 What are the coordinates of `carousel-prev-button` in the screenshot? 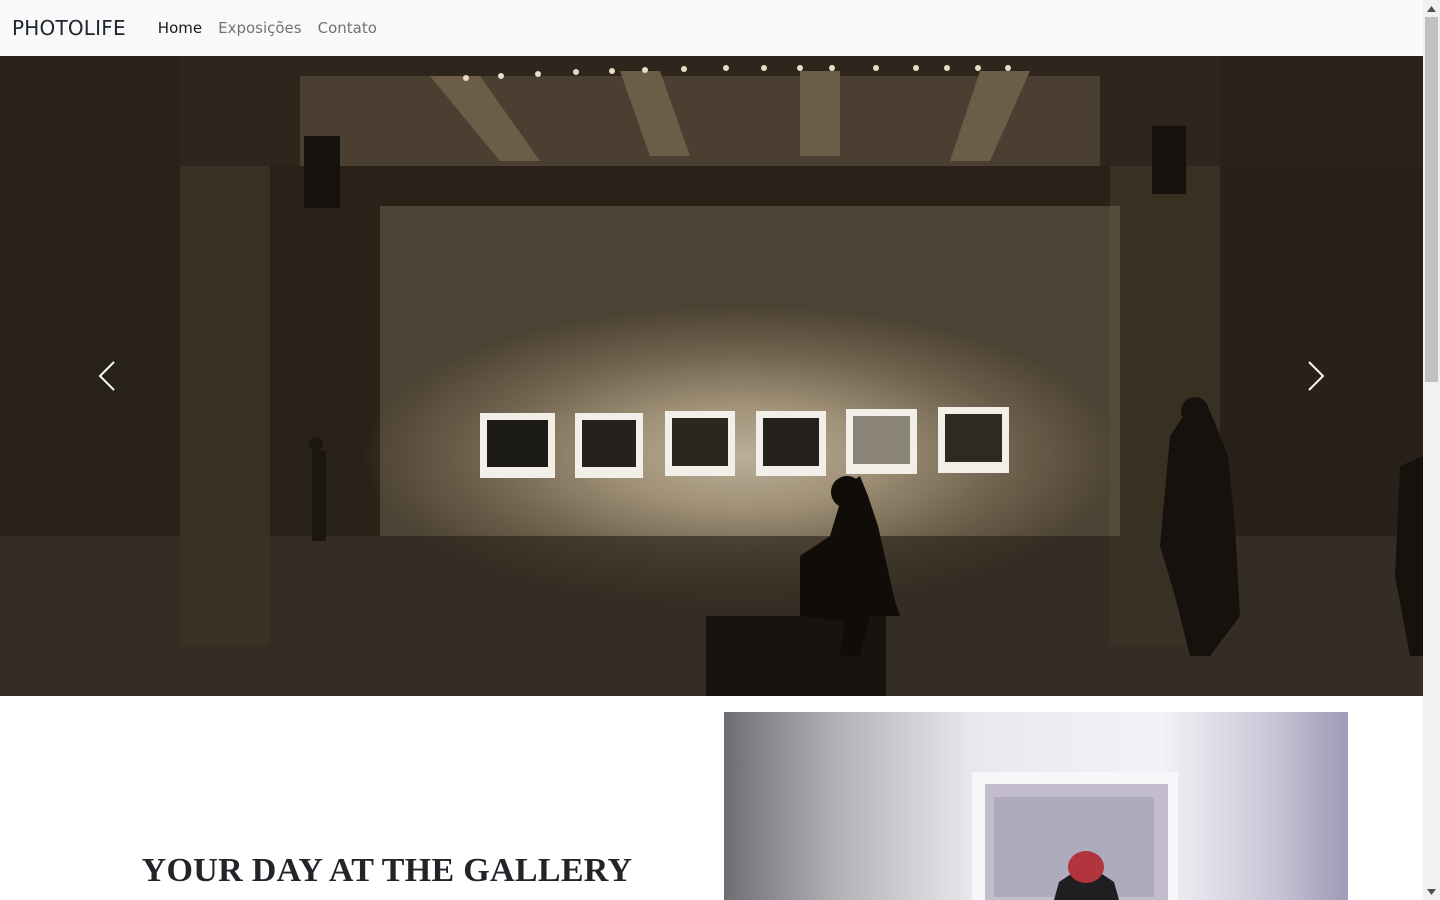 It's located at (107, 376).